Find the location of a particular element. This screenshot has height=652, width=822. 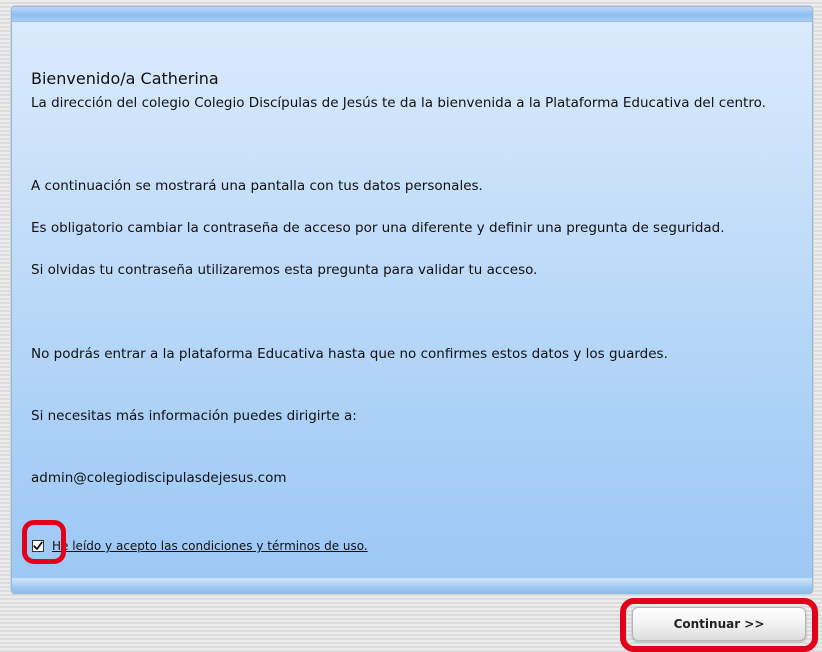

welcome-title: Bienvenido/a Catherina is located at coordinates (125, 78).